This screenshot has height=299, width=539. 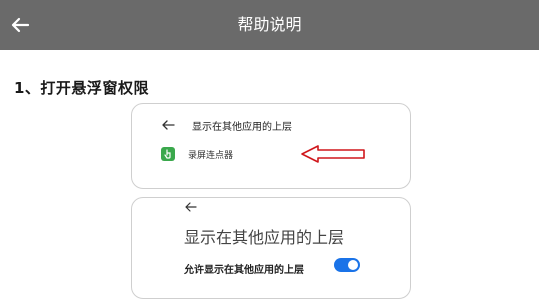 I want to click on hand-tap-icon, so click(x=168, y=154).